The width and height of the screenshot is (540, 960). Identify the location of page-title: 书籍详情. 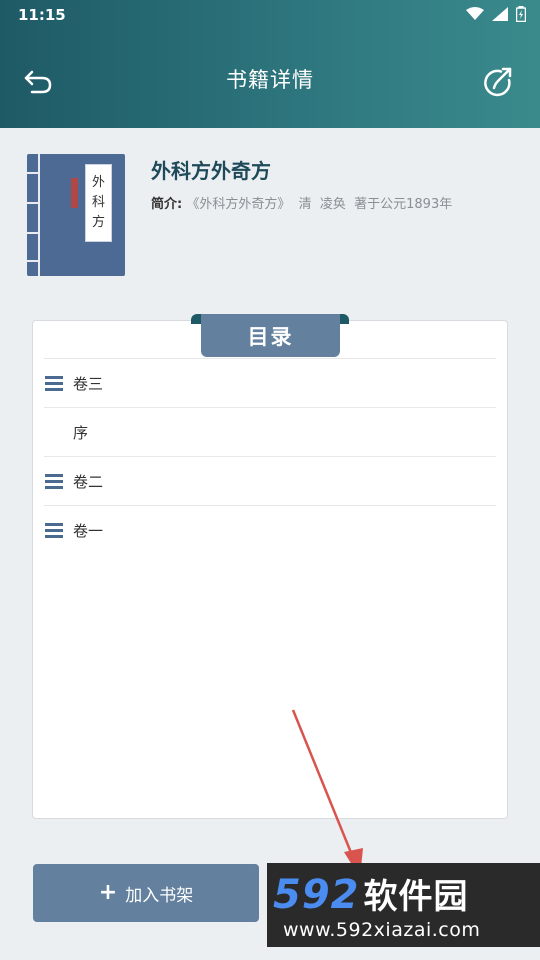
(270, 80).